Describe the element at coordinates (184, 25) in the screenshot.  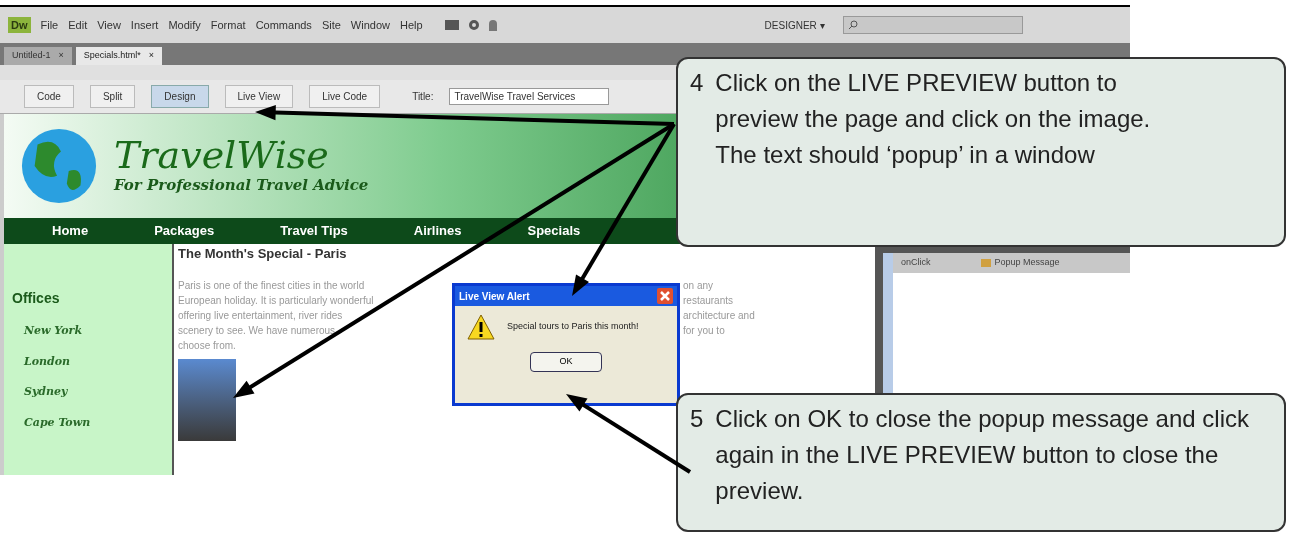
I see `menu-item: Modify` at that location.